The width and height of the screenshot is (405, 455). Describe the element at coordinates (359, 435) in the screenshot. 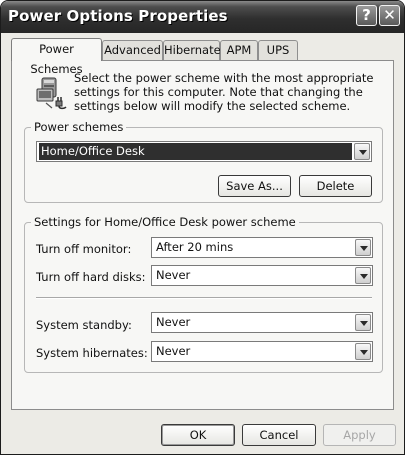

I see `apply-button: Apply` at that location.